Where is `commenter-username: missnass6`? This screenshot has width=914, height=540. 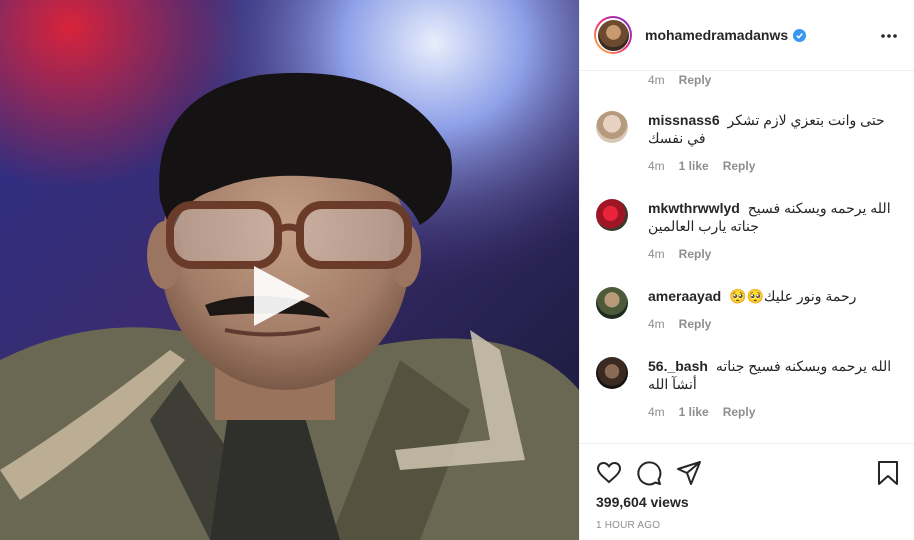
commenter-username: missnass6 is located at coordinates (684, 120).